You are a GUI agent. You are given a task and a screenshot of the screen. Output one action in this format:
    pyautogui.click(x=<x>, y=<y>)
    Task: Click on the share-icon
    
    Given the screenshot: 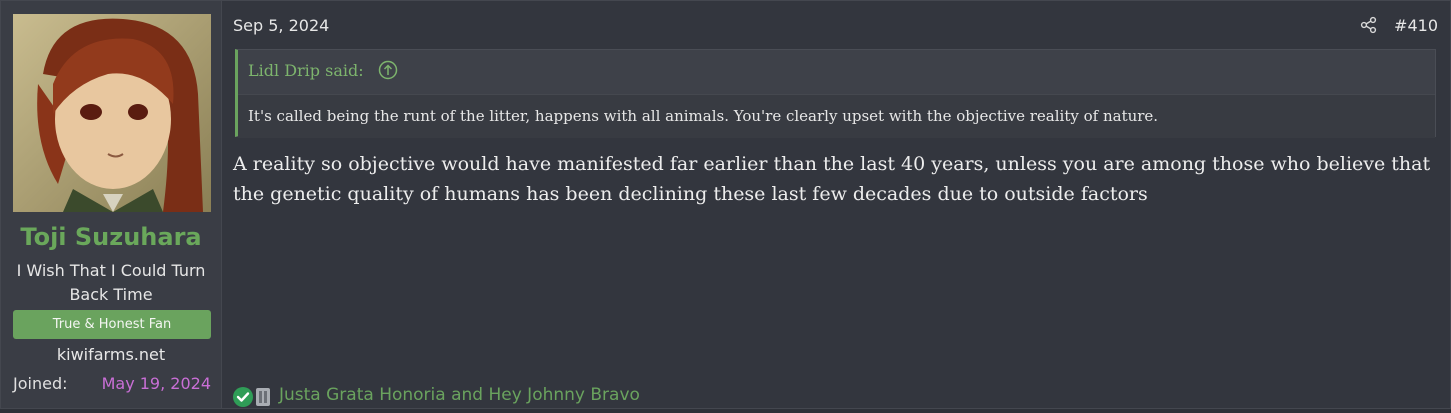 What is the action you would take?
    pyautogui.click(x=1369, y=25)
    